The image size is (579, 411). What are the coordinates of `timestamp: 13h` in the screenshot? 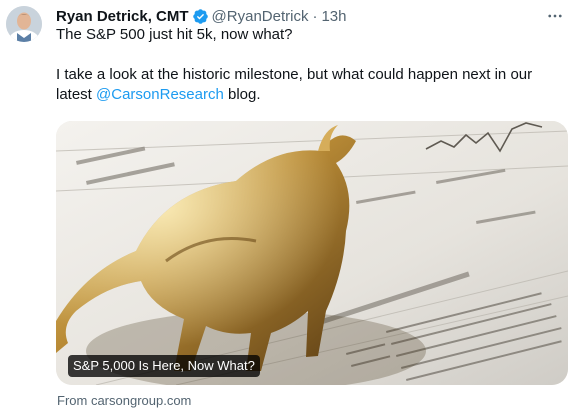 It's located at (333, 16).